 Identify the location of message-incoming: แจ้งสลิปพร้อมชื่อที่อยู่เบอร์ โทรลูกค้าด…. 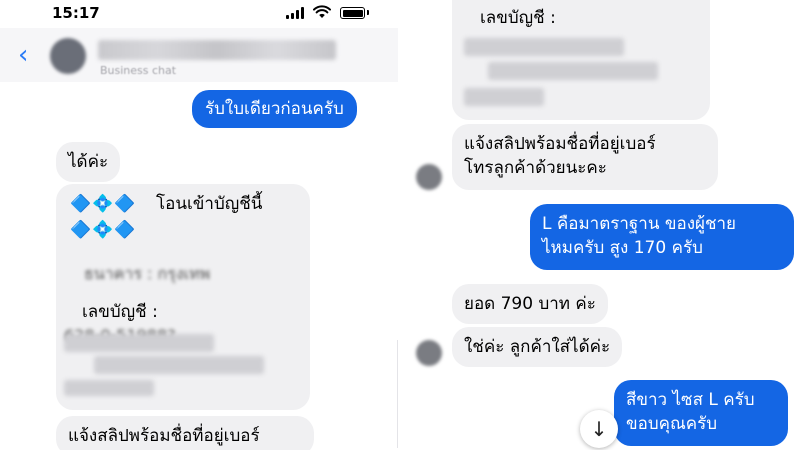
(585, 157).